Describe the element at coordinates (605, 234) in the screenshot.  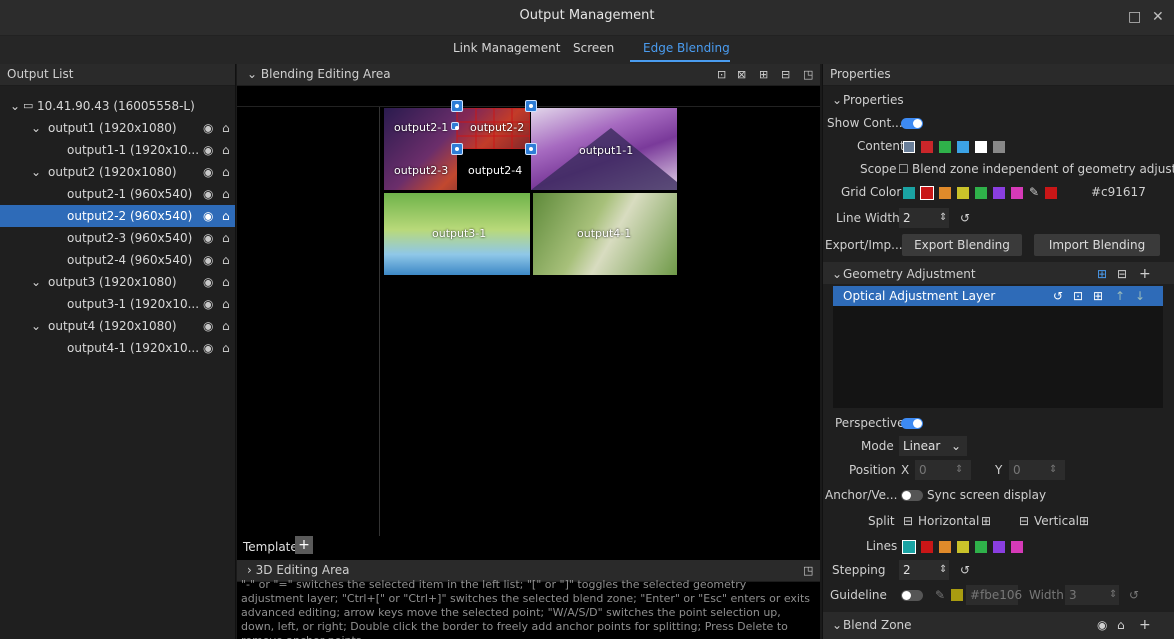
I see `tile-output4: output4-1` at that location.